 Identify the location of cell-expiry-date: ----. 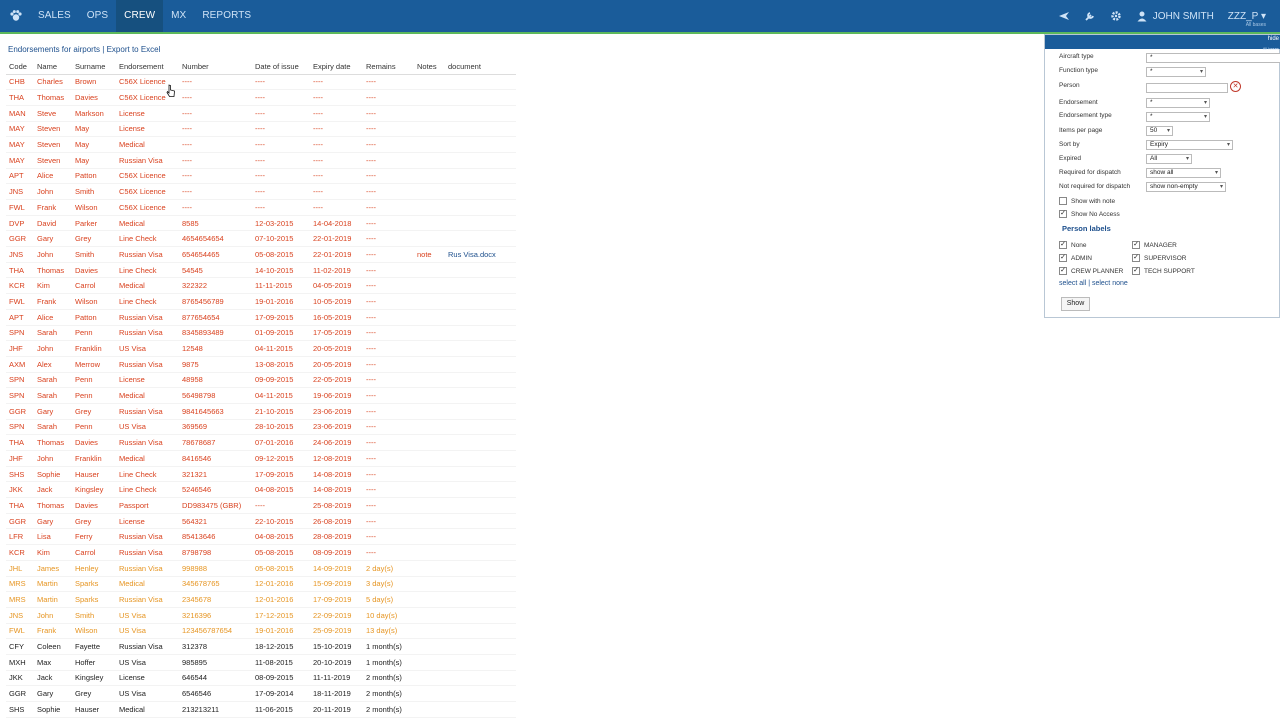
(336, 207).